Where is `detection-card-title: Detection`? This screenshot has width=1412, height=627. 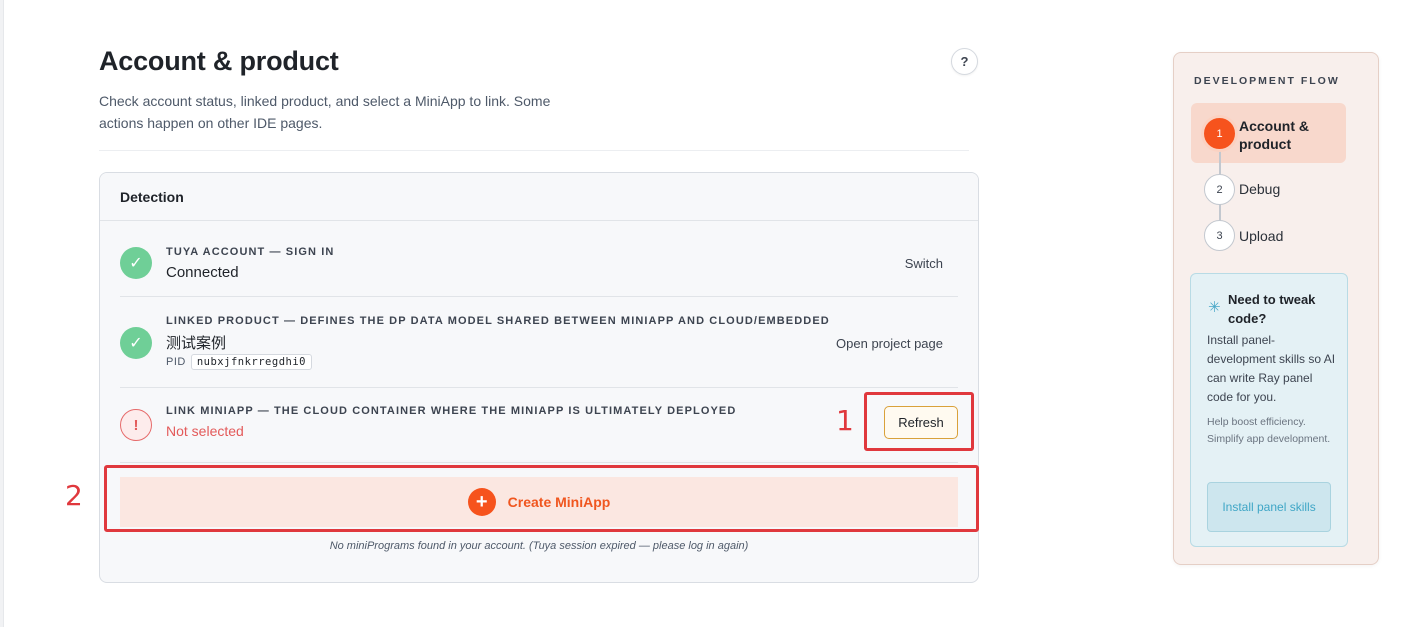 detection-card-title: Detection is located at coordinates (539, 197).